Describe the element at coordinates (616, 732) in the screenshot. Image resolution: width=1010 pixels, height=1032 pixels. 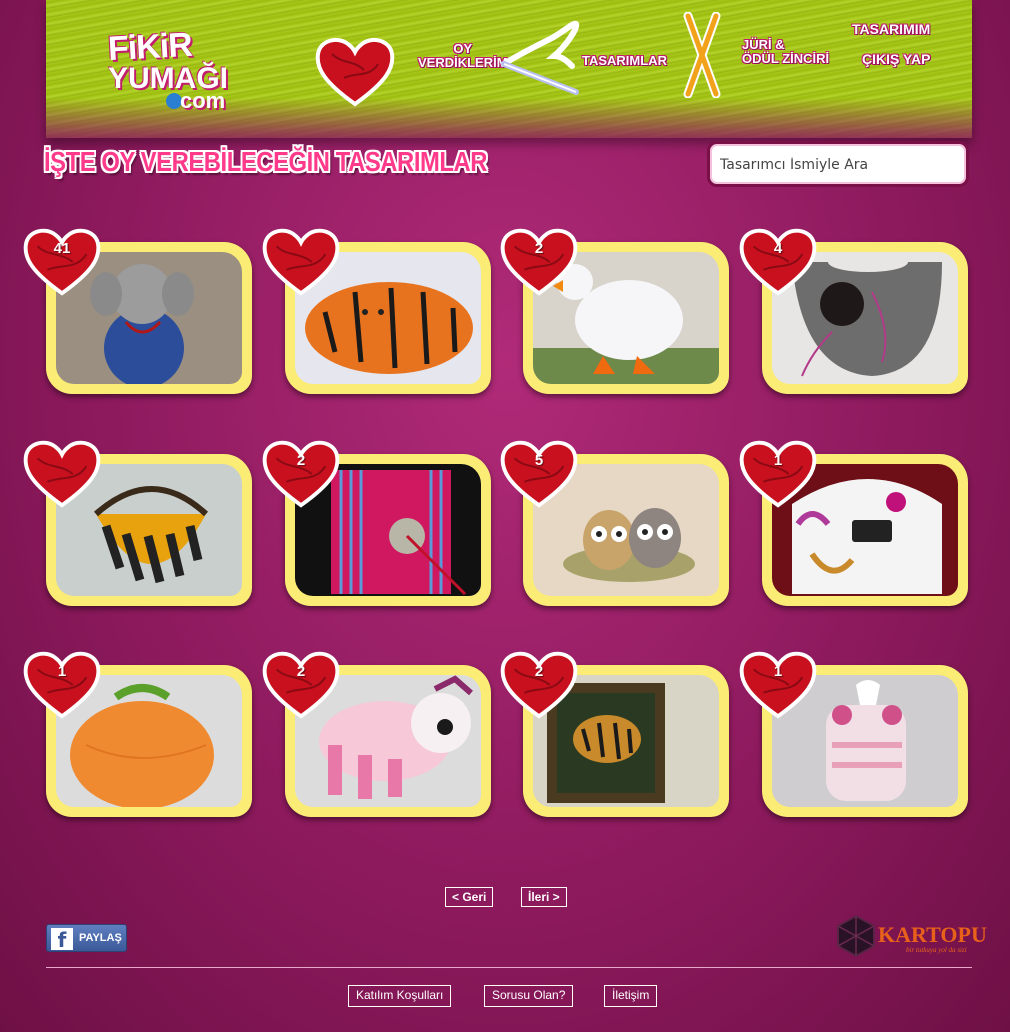
I see `design-card-tiger-tapestry: 2` at that location.